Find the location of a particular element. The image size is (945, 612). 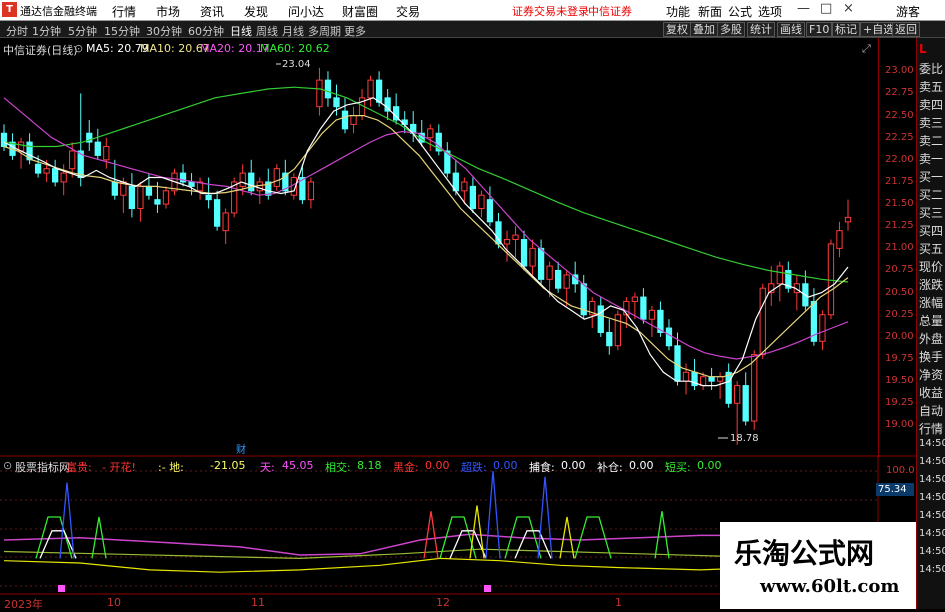

price-tick: 22.25 is located at coordinates (899, 137).